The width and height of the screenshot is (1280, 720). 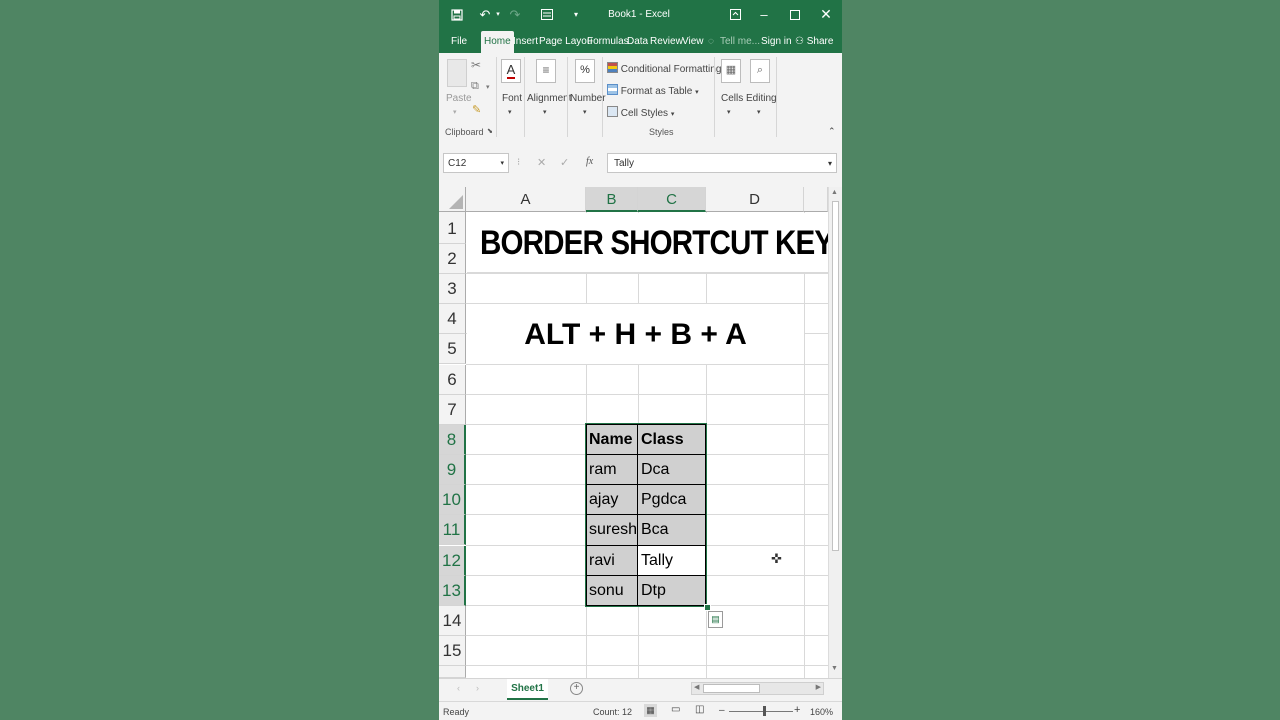 What do you see at coordinates (764, 15) in the screenshot?
I see `minimize-icon: –` at bounding box center [764, 15].